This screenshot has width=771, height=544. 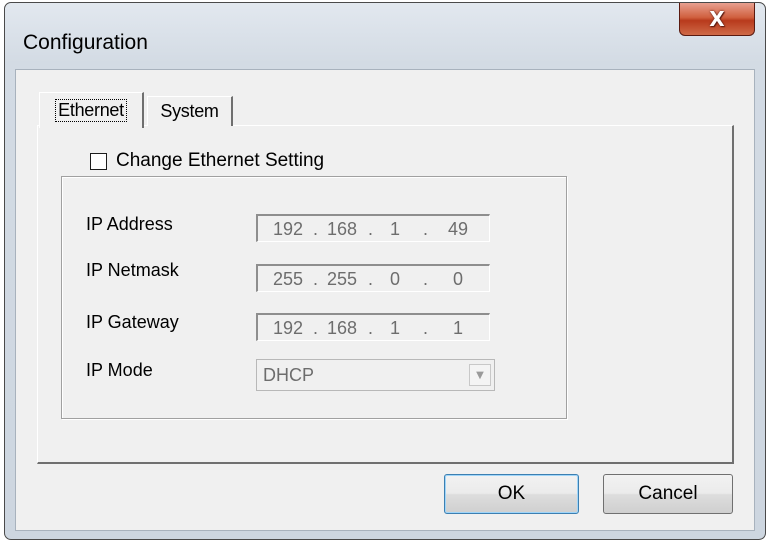 What do you see at coordinates (480, 375) in the screenshot?
I see `dropdown-arrow-icon: ▼` at bounding box center [480, 375].